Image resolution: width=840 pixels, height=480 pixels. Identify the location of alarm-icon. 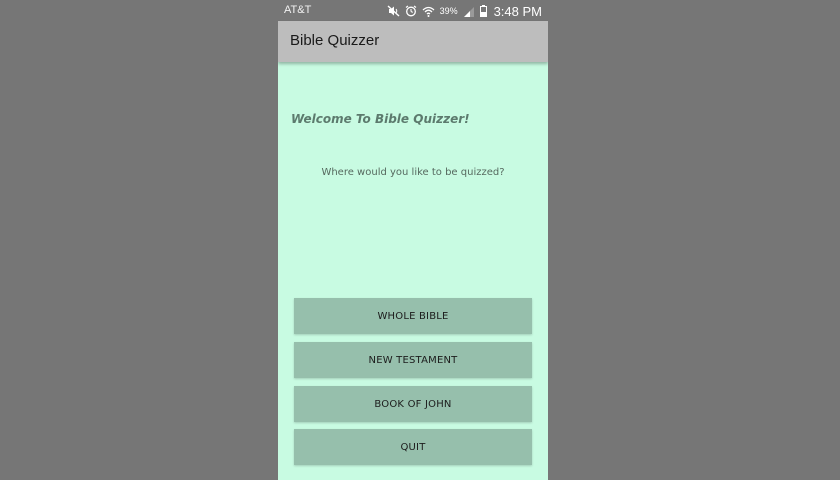
(411, 11).